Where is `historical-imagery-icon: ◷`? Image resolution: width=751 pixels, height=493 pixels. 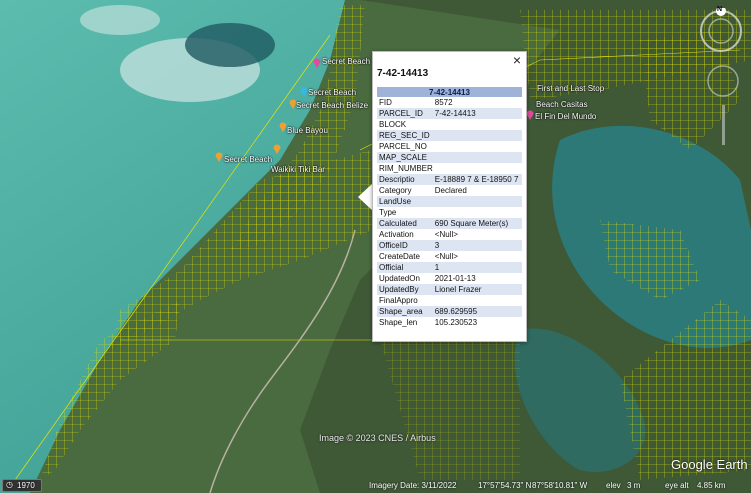 historical-imagery-icon: ◷ is located at coordinates (9, 484).